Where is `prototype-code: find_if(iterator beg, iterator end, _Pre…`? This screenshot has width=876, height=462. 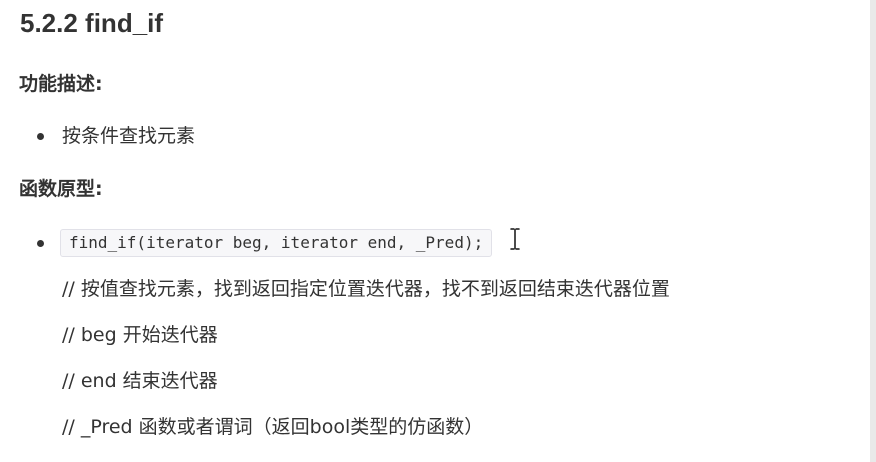
prototype-code: find_if(iterator beg, iterator end, _Pre… is located at coordinates (276, 243).